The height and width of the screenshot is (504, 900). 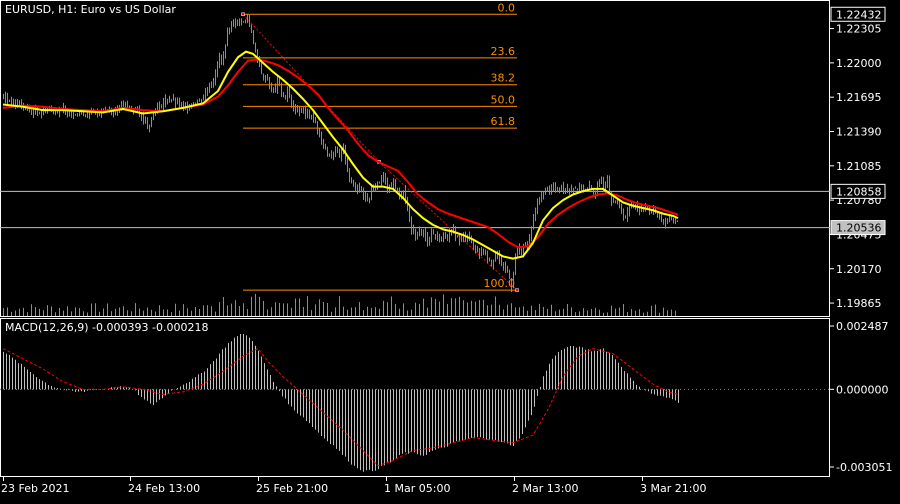 I want to click on fibo-level-label: 23.6, so click(x=503, y=51).